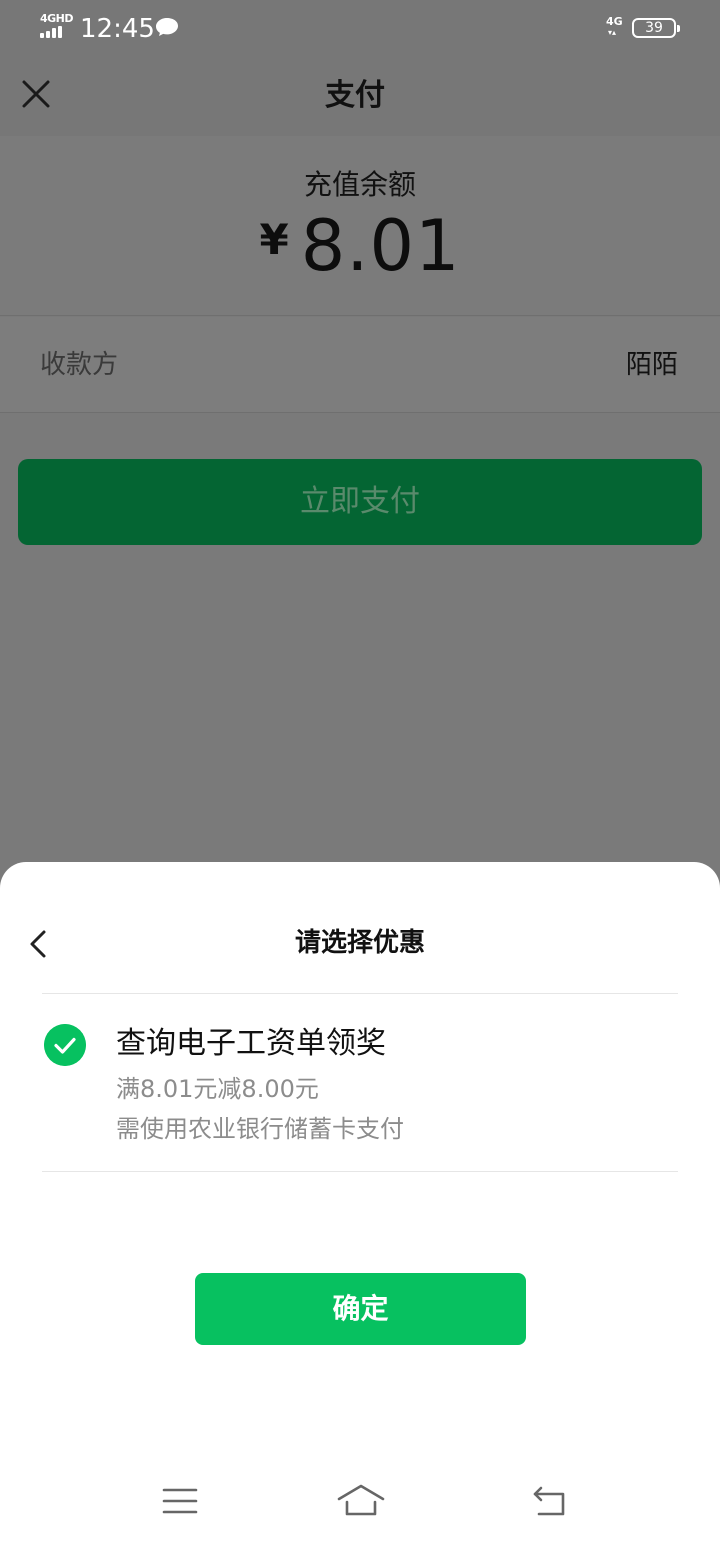 This screenshot has width=720, height=1544. I want to click on mobile-data-label: 4G, so click(614, 21).